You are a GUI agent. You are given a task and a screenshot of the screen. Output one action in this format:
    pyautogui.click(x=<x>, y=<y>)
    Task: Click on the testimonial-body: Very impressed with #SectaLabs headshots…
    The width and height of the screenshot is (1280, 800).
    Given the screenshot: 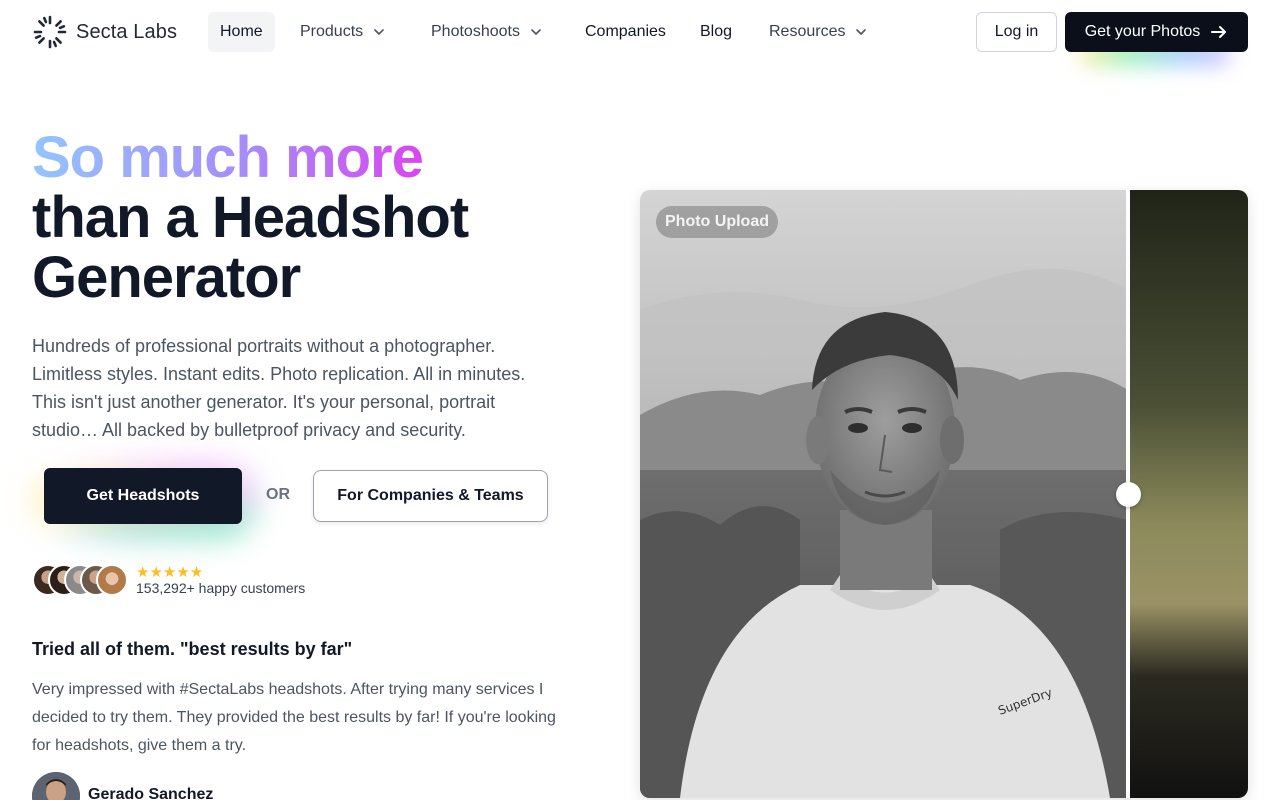 What is the action you would take?
    pyautogui.click(x=294, y=717)
    